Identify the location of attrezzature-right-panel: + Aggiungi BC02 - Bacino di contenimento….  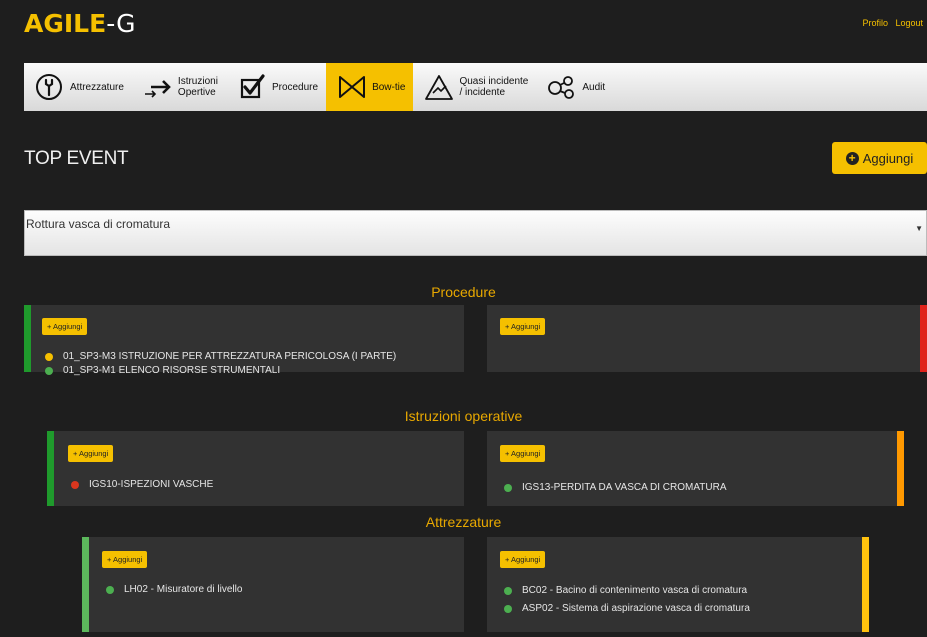
(678, 584).